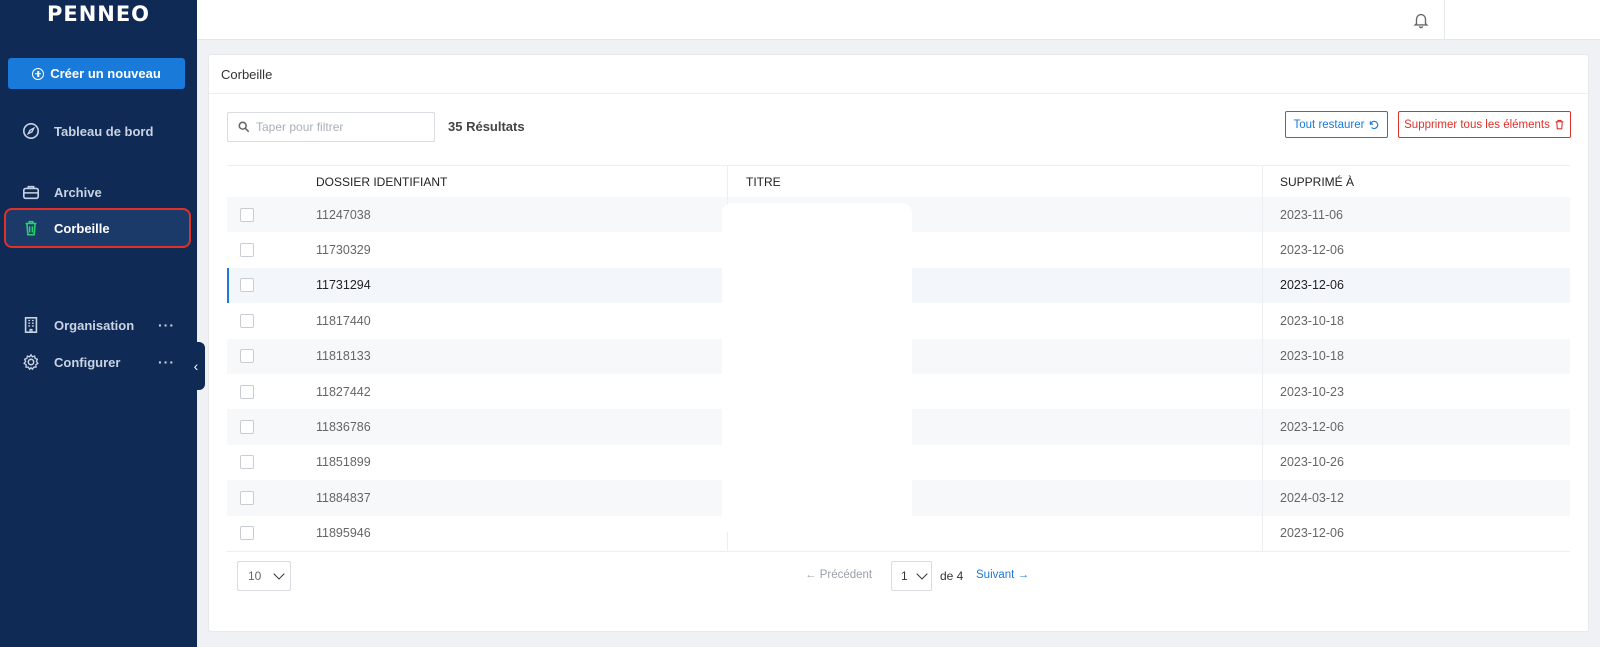 The width and height of the screenshot is (1600, 647). I want to click on briefcase-icon, so click(31, 192).